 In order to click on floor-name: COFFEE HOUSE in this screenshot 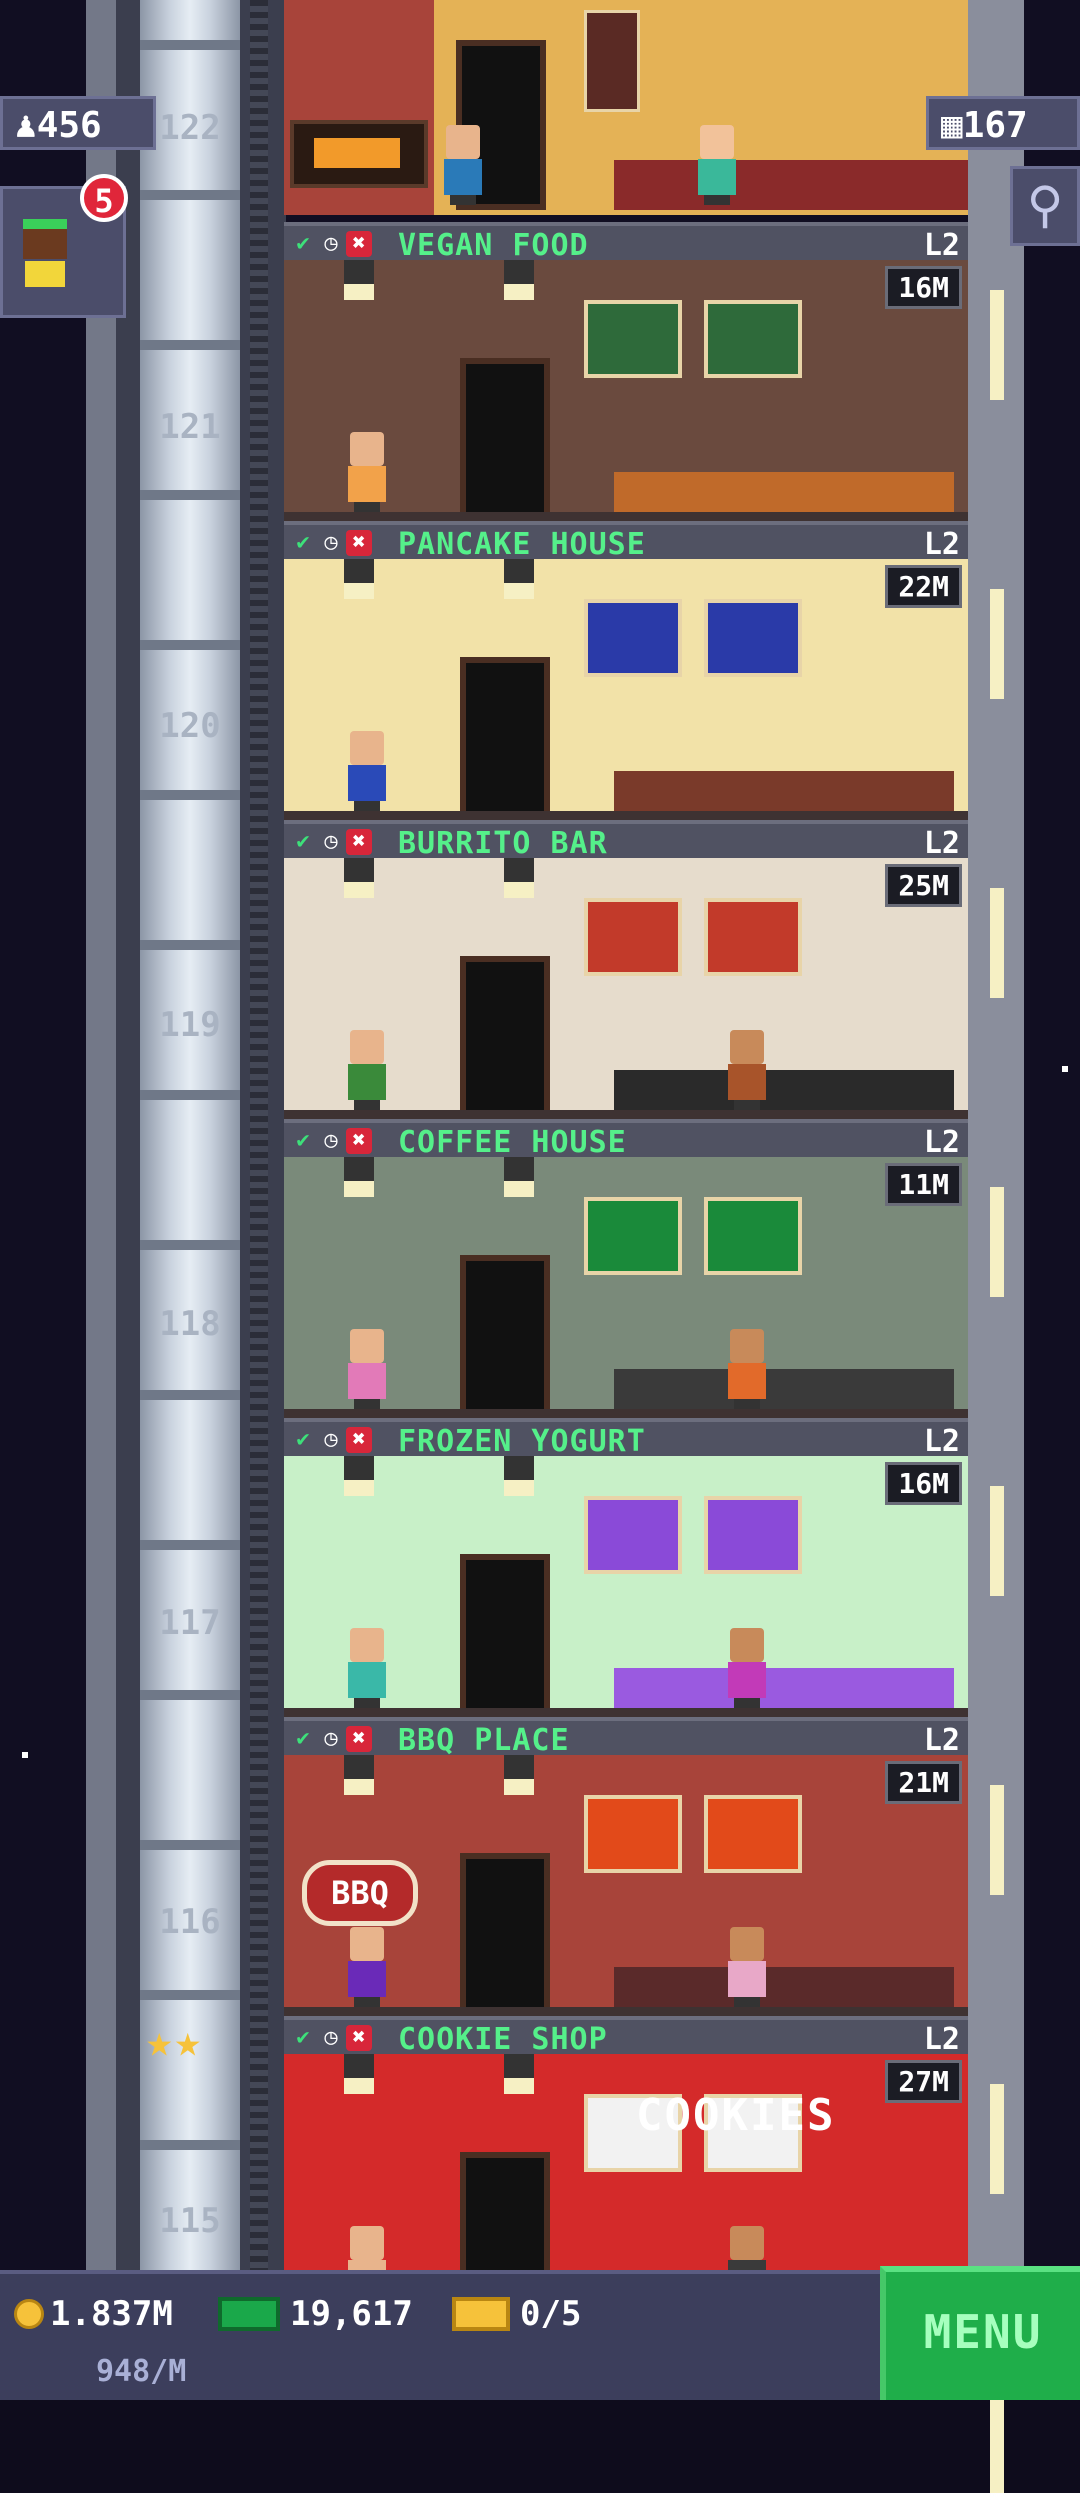, I will do `click(512, 1142)`.